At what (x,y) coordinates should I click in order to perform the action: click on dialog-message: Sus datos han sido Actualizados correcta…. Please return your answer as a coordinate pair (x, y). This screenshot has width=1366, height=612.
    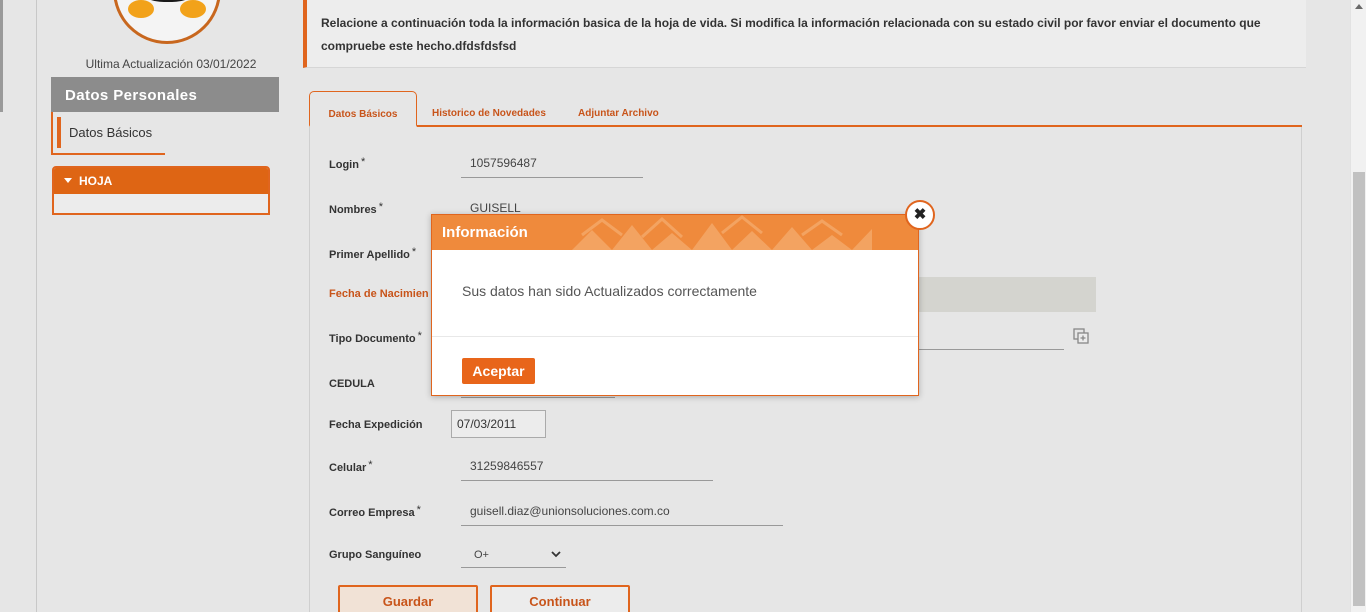
    Looking at the image, I should click on (609, 291).